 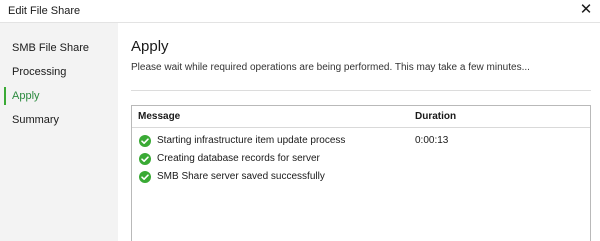 What do you see at coordinates (150, 46) in the screenshot?
I see `page-title: Apply` at bounding box center [150, 46].